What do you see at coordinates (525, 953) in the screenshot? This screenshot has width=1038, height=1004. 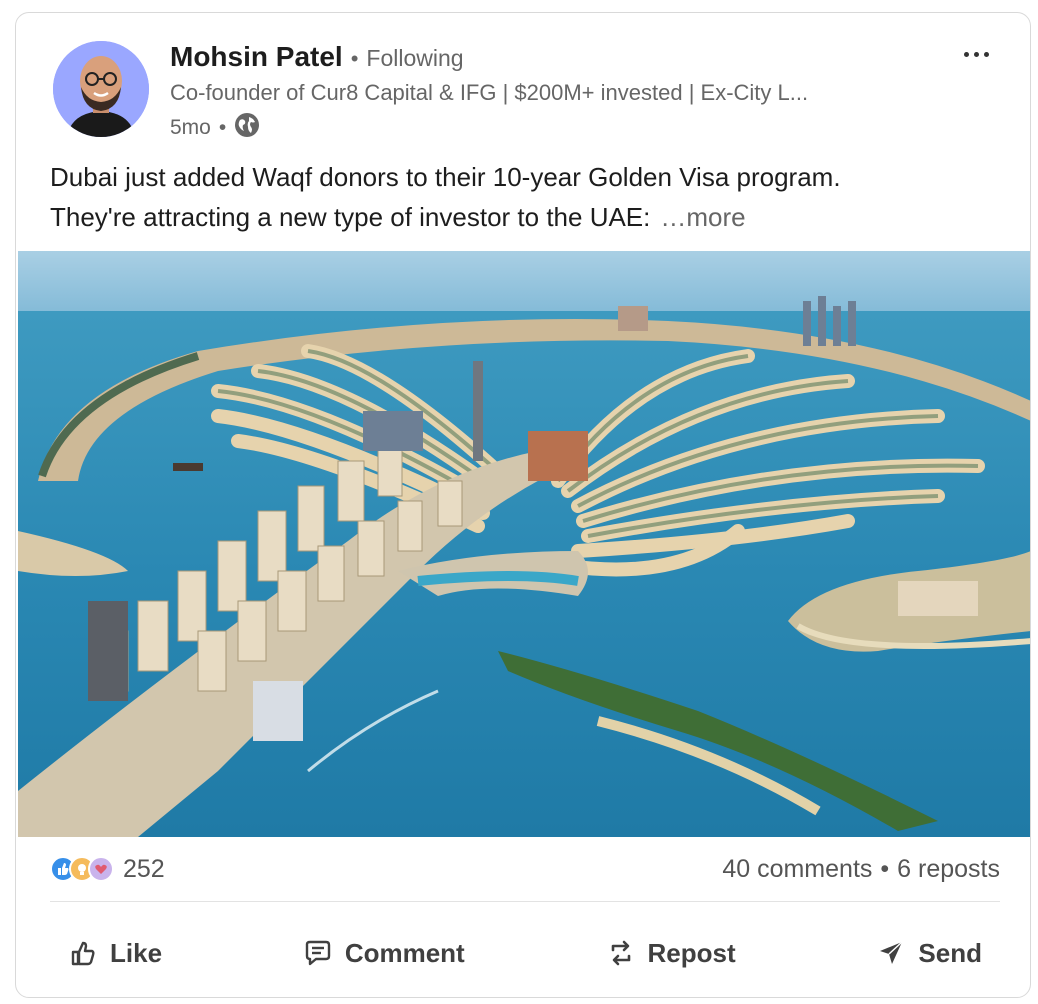 I see `post-actions: Like Comment Repost Send` at bounding box center [525, 953].